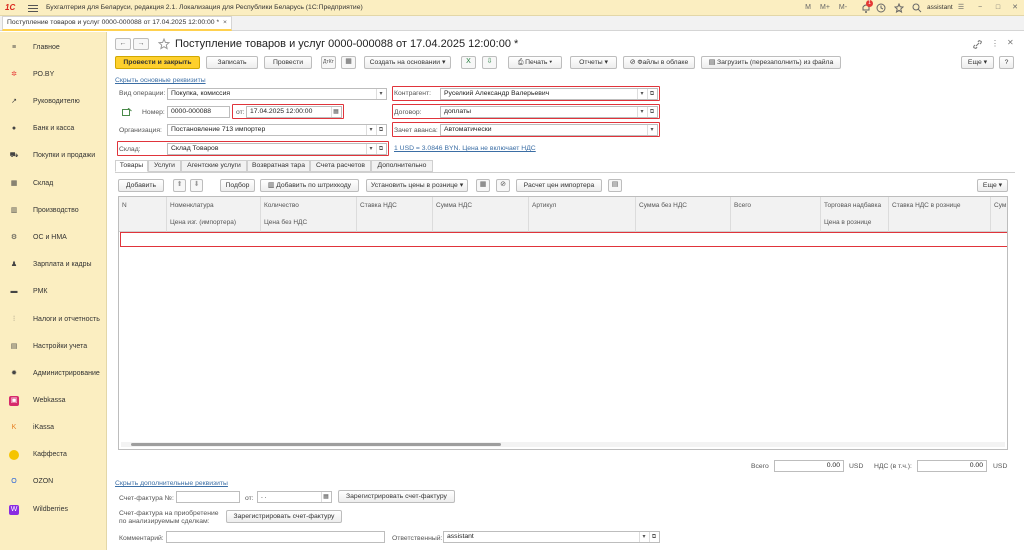 The width and height of the screenshot is (1024, 550). Describe the element at coordinates (157, 62) in the screenshot. I see `post-and-close-button: Провести и закрыть` at that location.